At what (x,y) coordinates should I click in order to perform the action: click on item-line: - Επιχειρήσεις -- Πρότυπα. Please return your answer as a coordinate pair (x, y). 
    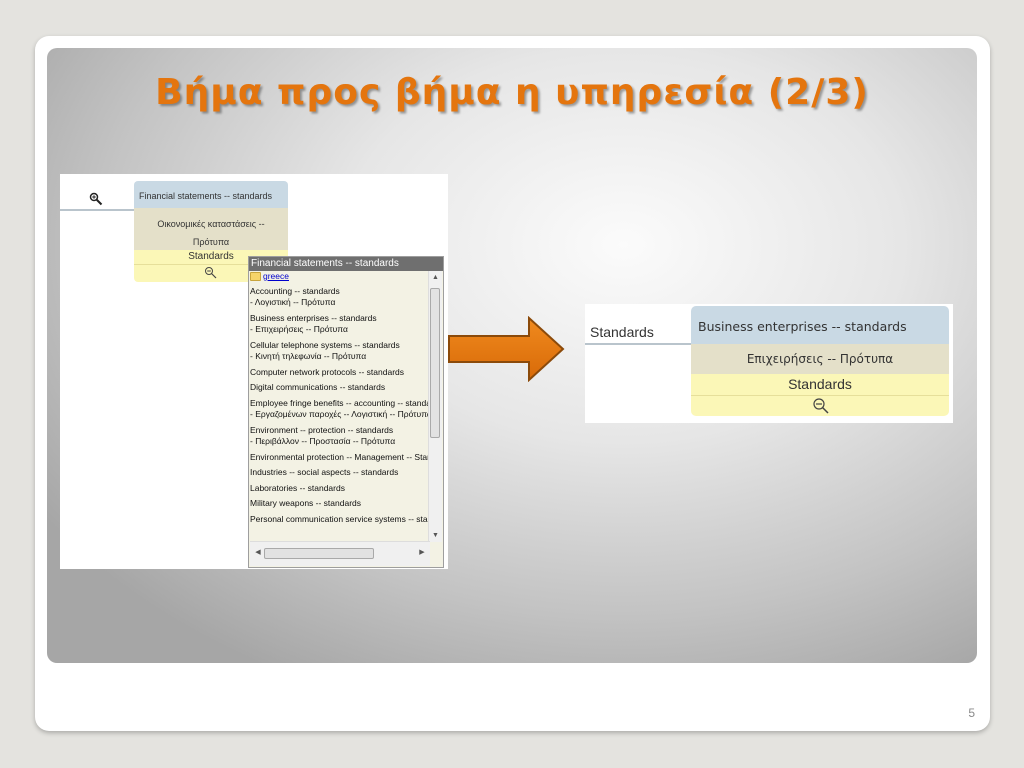
    Looking at the image, I should click on (299, 329).